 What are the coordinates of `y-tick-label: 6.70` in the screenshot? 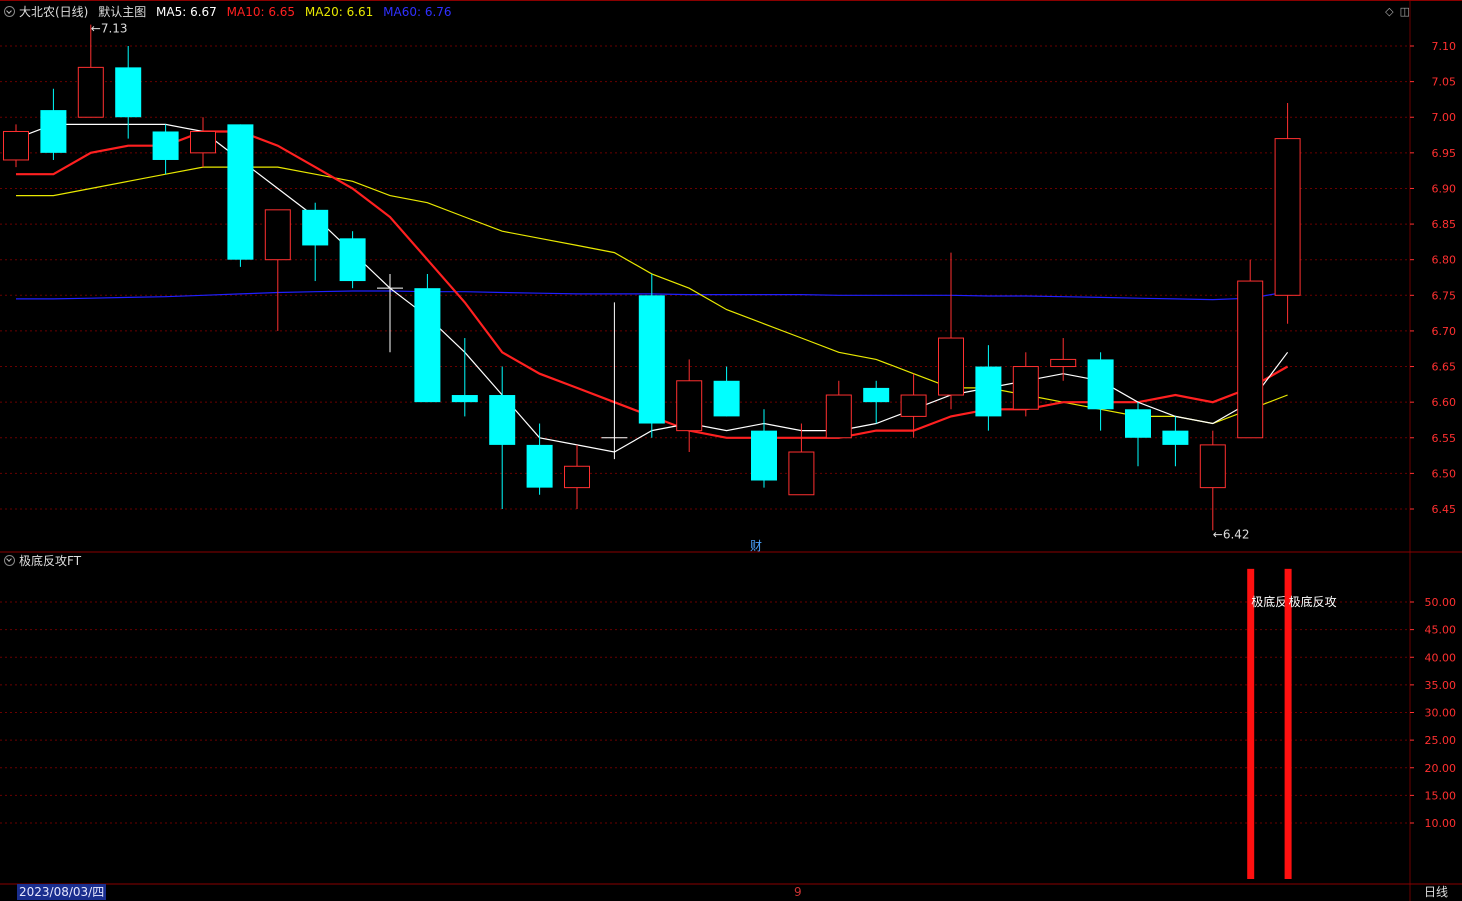 It's located at (1444, 331).